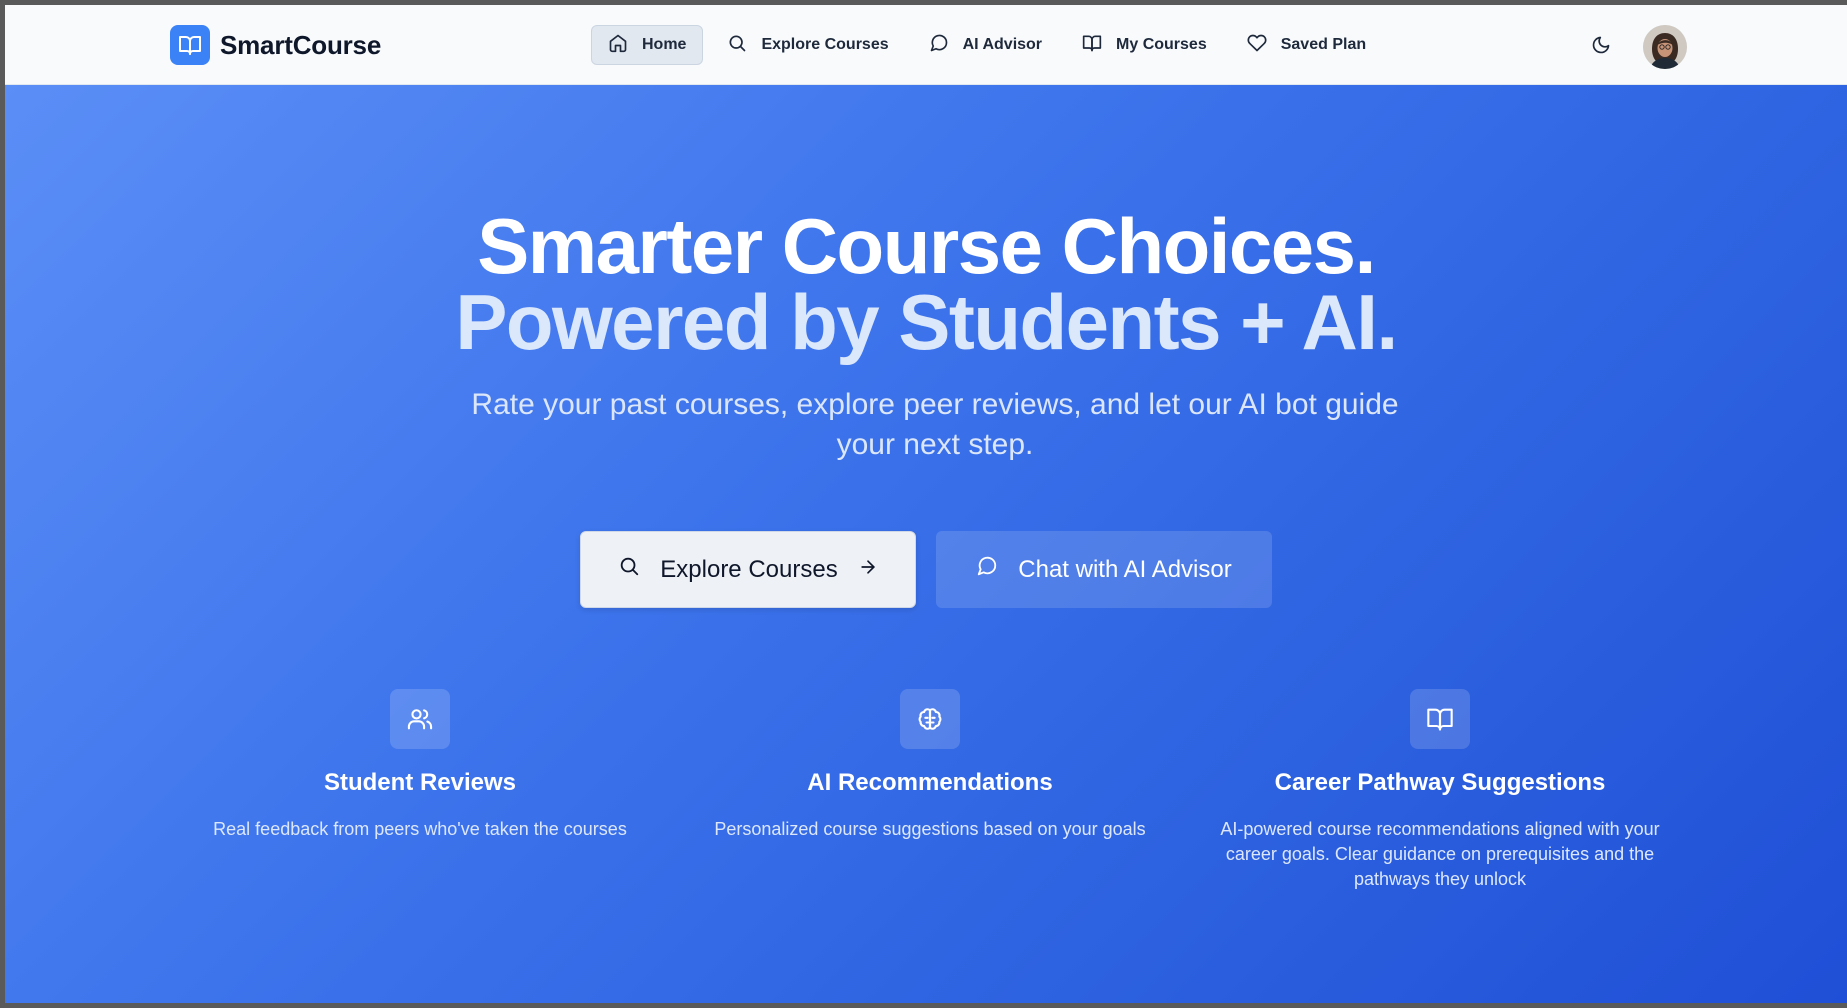  What do you see at coordinates (1002, 44) in the screenshot?
I see `nav-item-label: AI Advisor` at bounding box center [1002, 44].